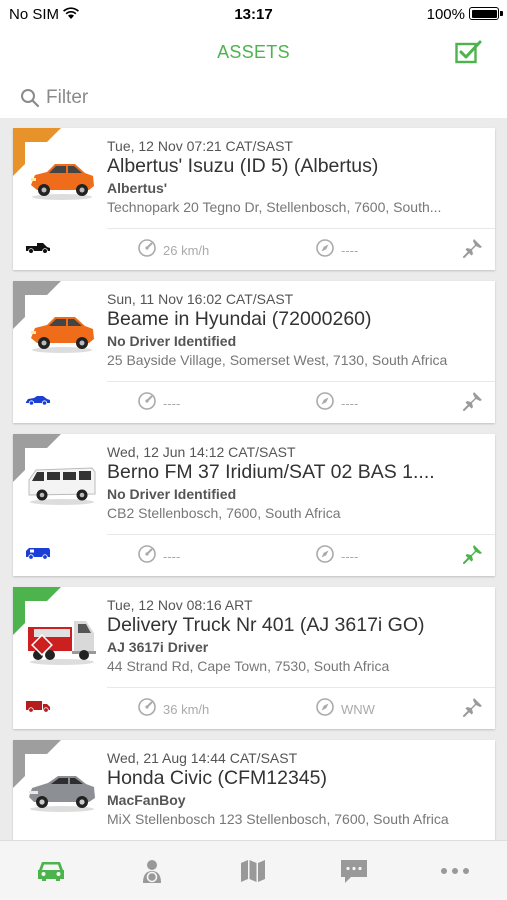 The width and height of the screenshot is (507, 900). I want to click on page-title: ASSETS, so click(253, 52).